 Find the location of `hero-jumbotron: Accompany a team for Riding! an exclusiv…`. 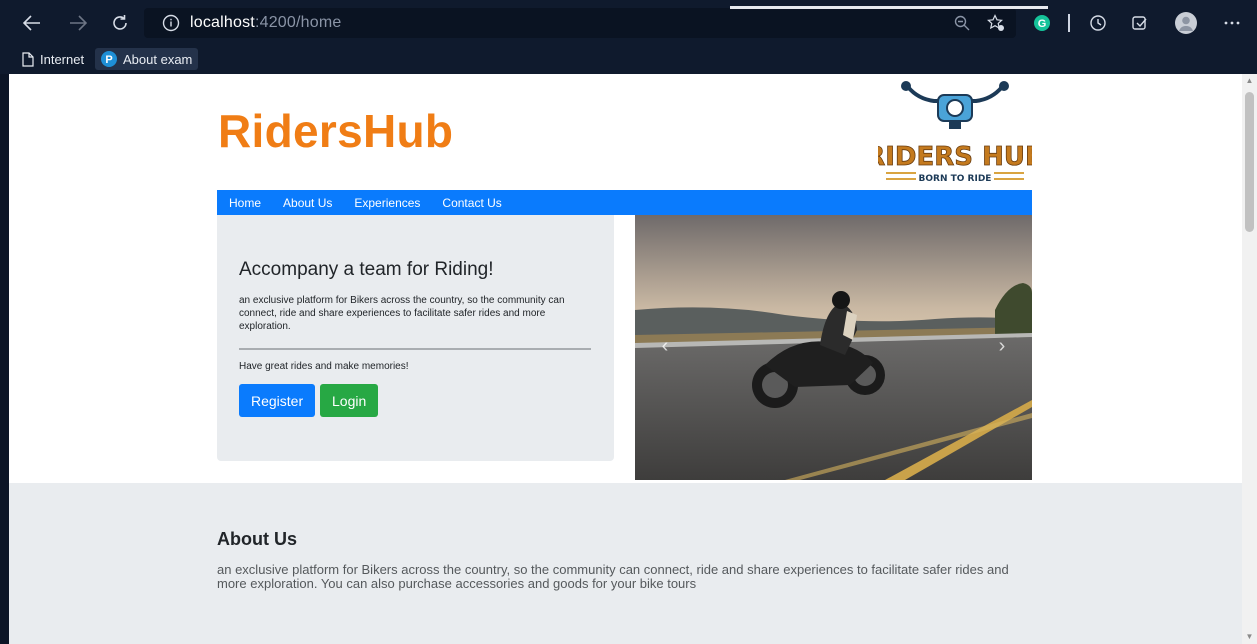

hero-jumbotron: Accompany a team for Riding! an exclusiv… is located at coordinates (415, 338).